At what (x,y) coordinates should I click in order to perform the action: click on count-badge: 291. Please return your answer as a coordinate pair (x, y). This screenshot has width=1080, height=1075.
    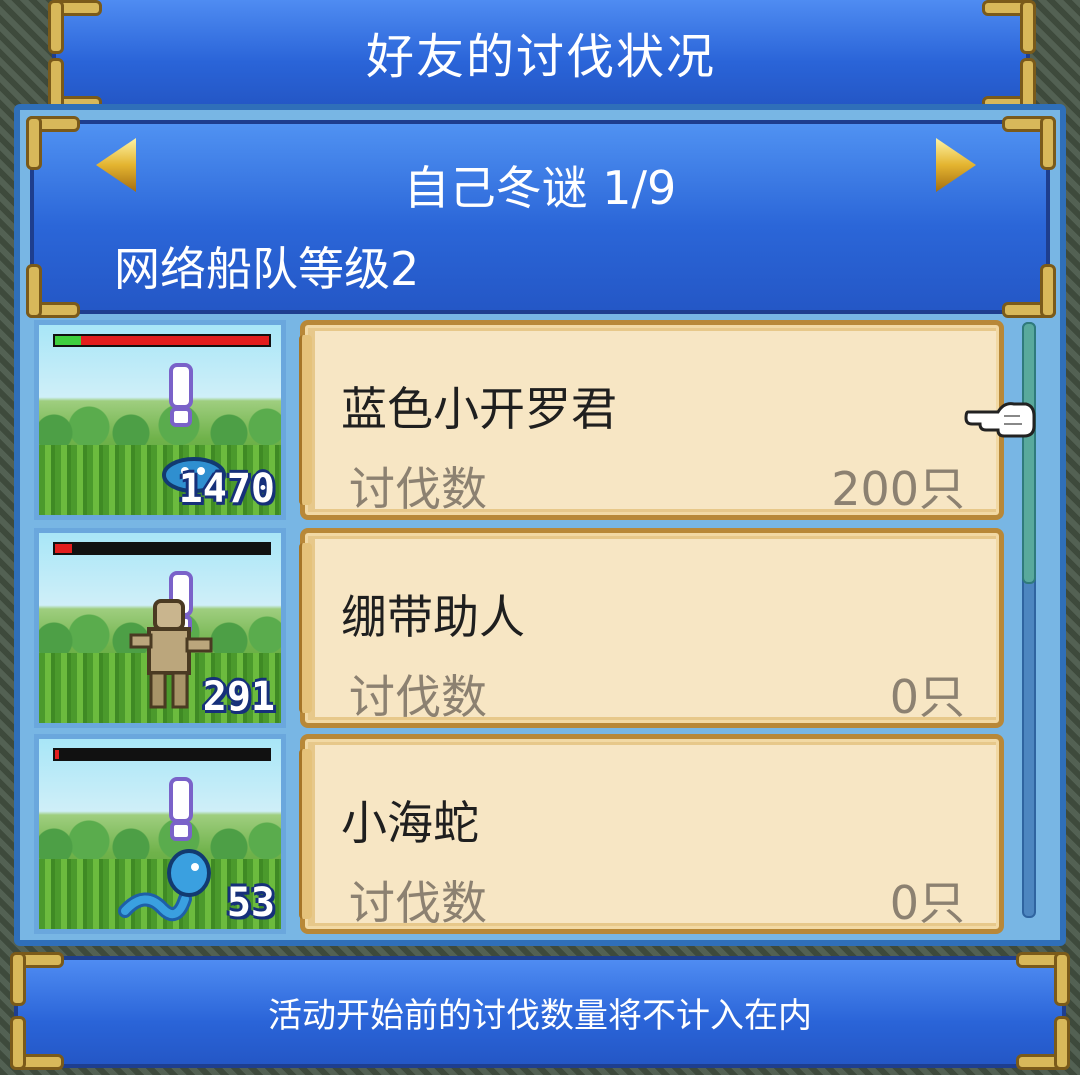
    Looking at the image, I should click on (238, 697).